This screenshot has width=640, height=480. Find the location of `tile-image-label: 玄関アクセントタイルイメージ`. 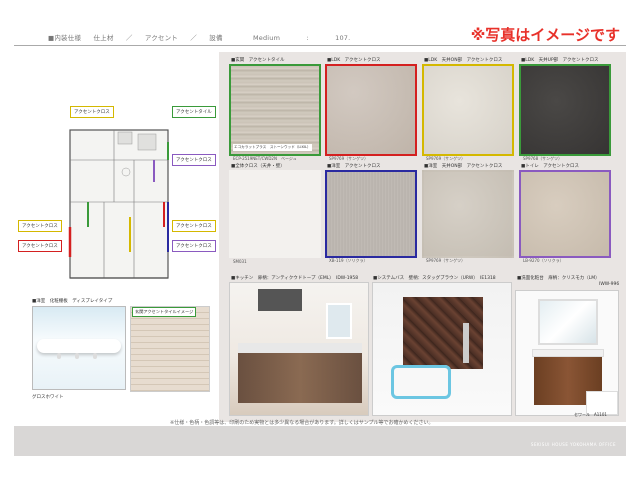

tile-image-label: 玄関アクセントタイルイメージ is located at coordinates (164, 312).